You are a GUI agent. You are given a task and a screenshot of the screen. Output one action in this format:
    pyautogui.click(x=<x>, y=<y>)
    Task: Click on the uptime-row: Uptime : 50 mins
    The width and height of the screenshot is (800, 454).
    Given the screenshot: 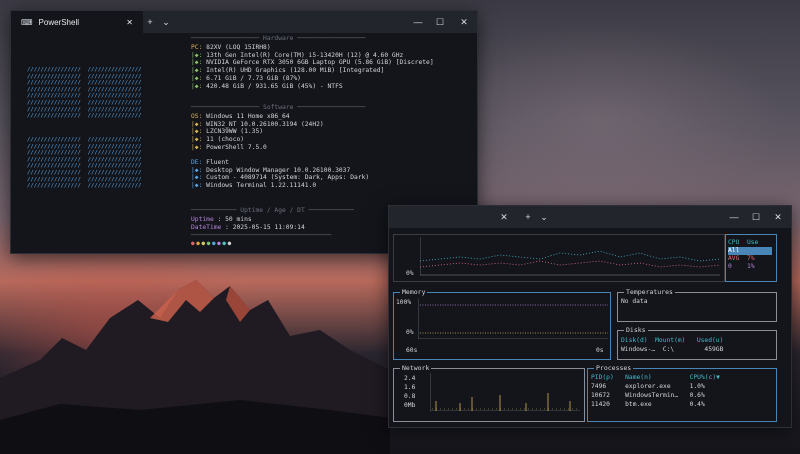 What is the action you would take?
    pyautogui.click(x=221, y=219)
    